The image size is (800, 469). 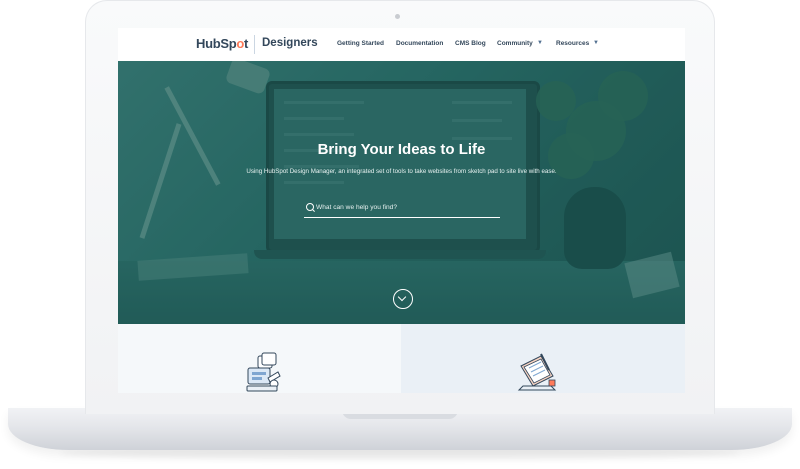 I want to click on design-tools-icon, so click(x=263, y=372).